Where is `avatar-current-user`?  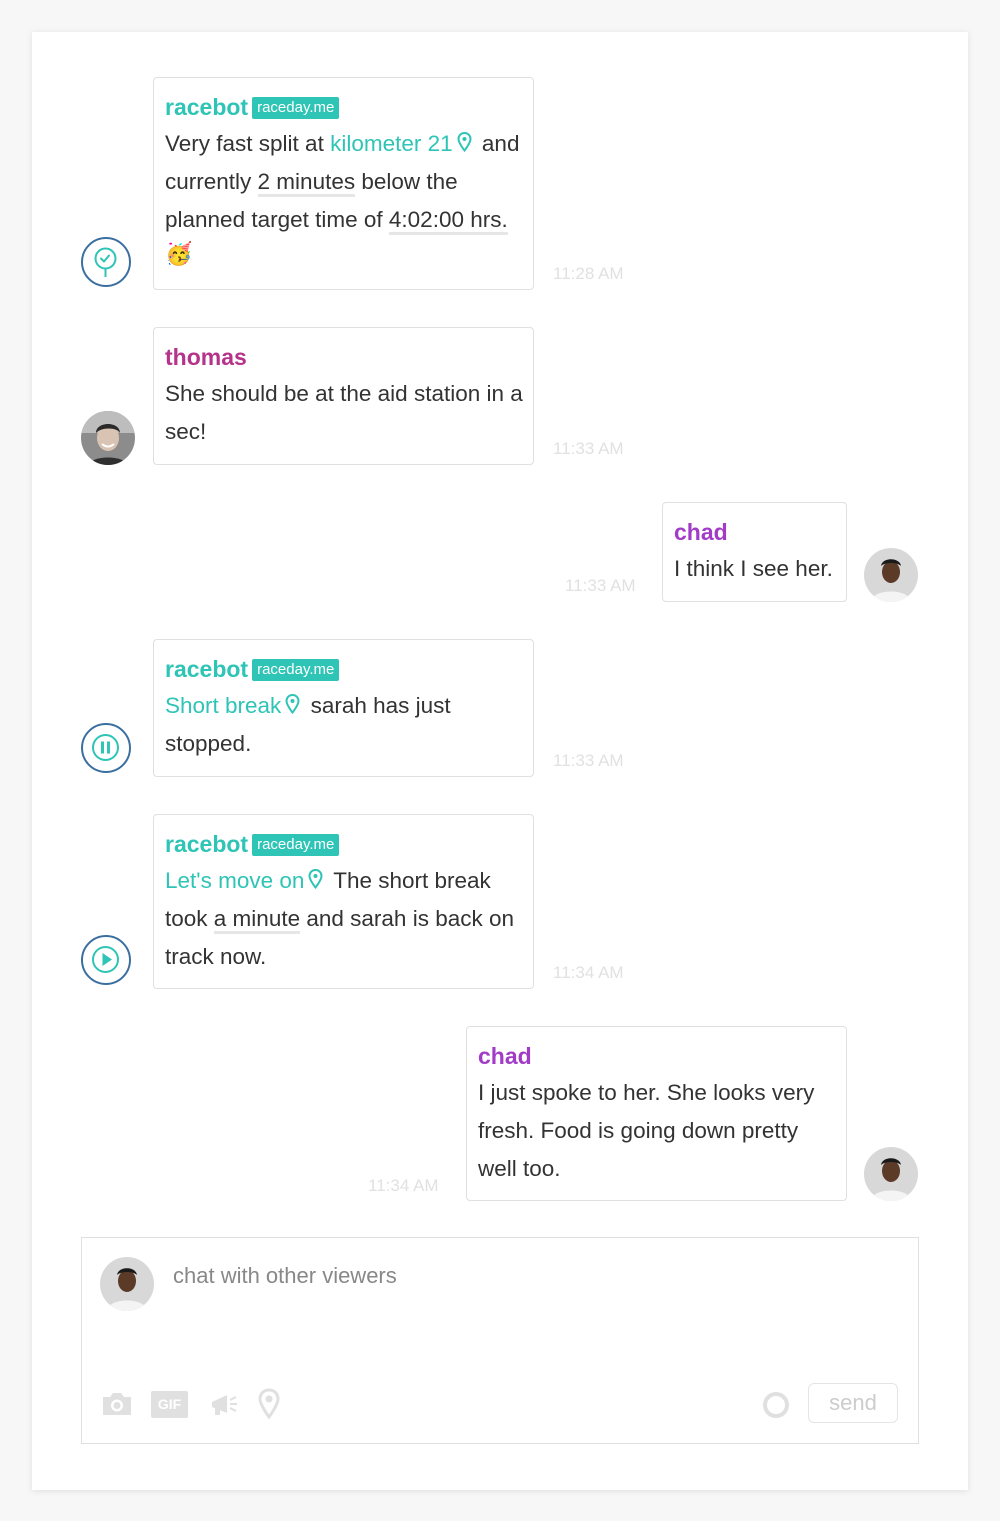 avatar-current-user is located at coordinates (127, 1284).